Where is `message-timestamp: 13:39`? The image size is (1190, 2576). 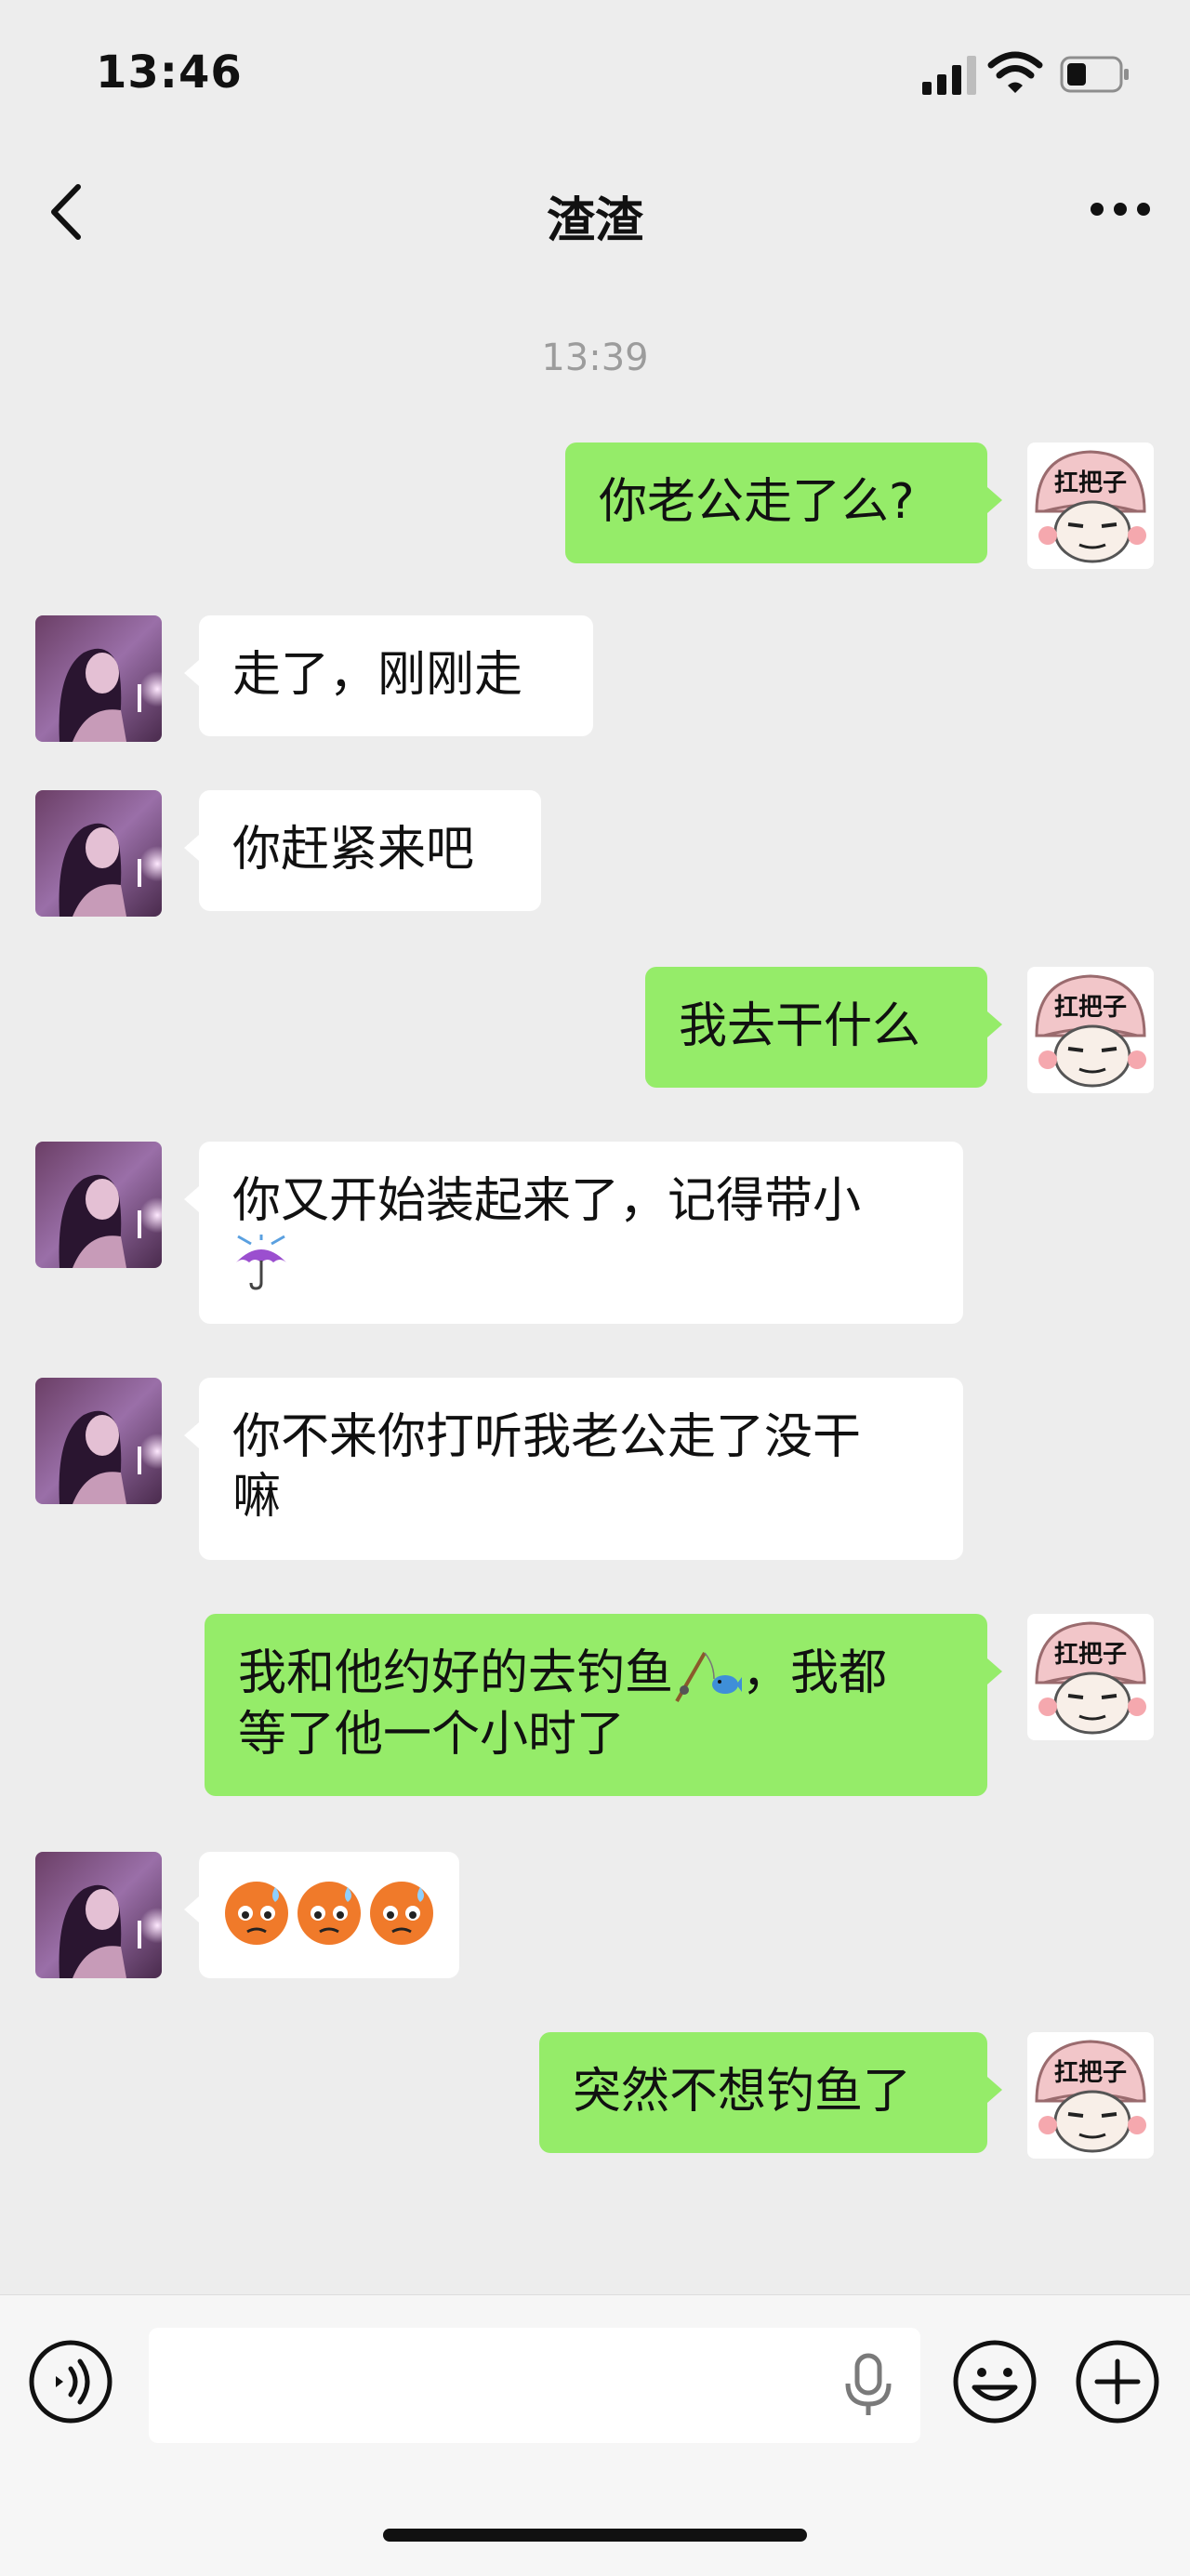
message-timestamp: 13:39 is located at coordinates (595, 358).